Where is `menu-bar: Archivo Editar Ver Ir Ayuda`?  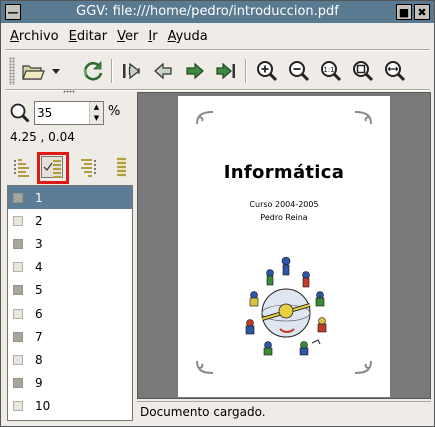
menu-bar: Archivo Editar Ver Ir Ayuda is located at coordinates (109, 36).